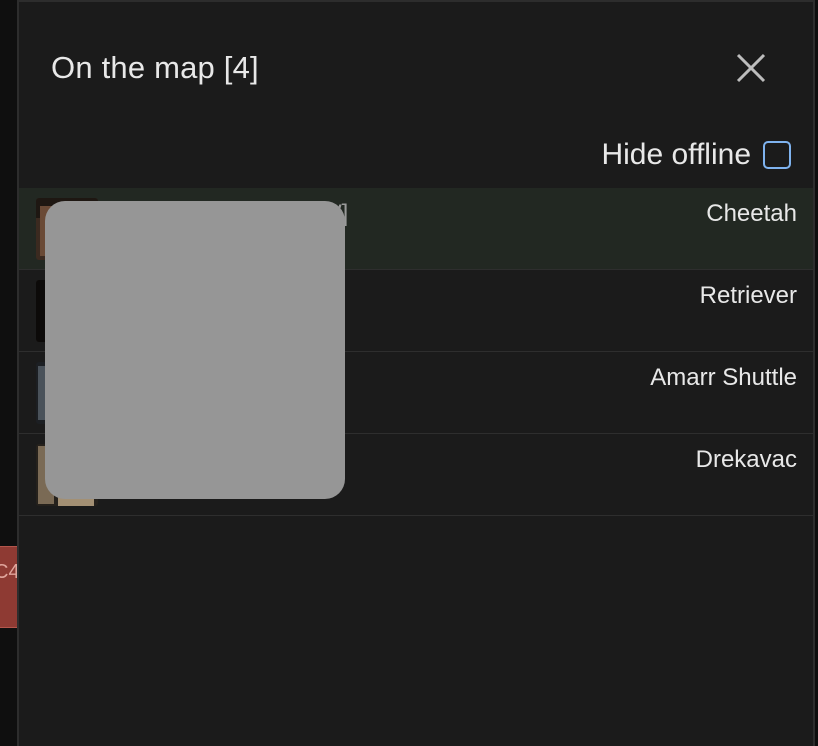 The height and width of the screenshot is (746, 818). What do you see at coordinates (748, 295) in the screenshot?
I see `ship-type: Retriever` at bounding box center [748, 295].